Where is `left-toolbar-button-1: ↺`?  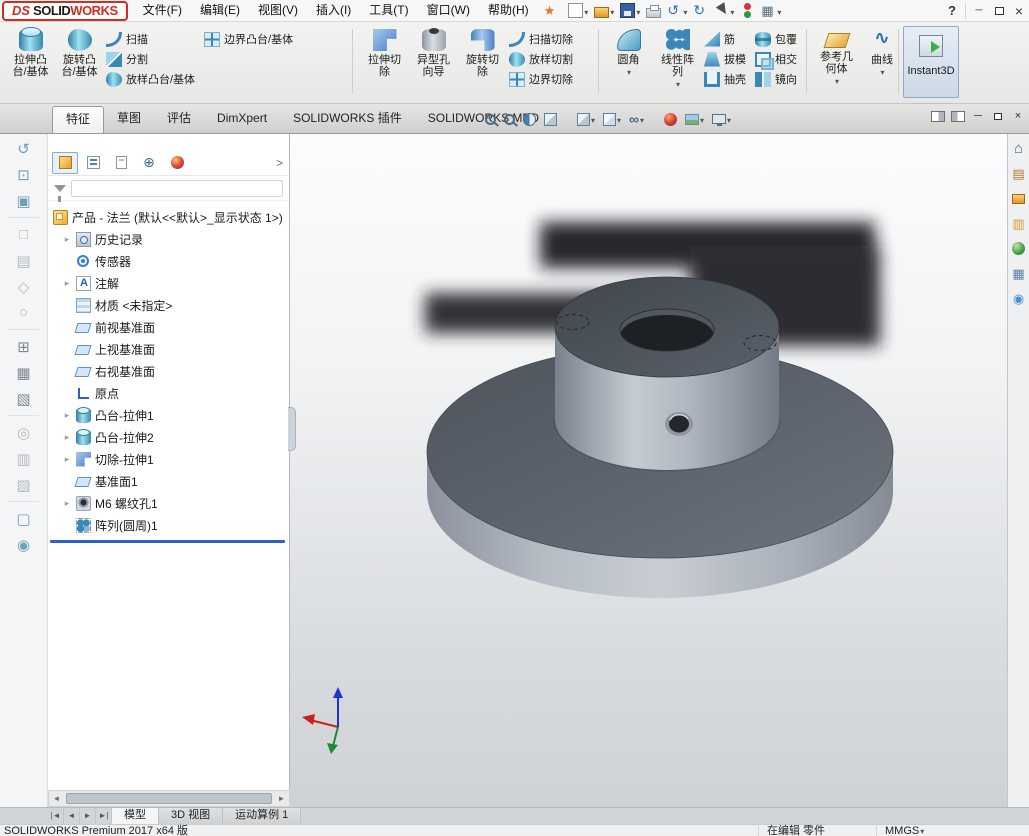
left-toolbar-button-1: ↺ is located at coordinates (24, 148).